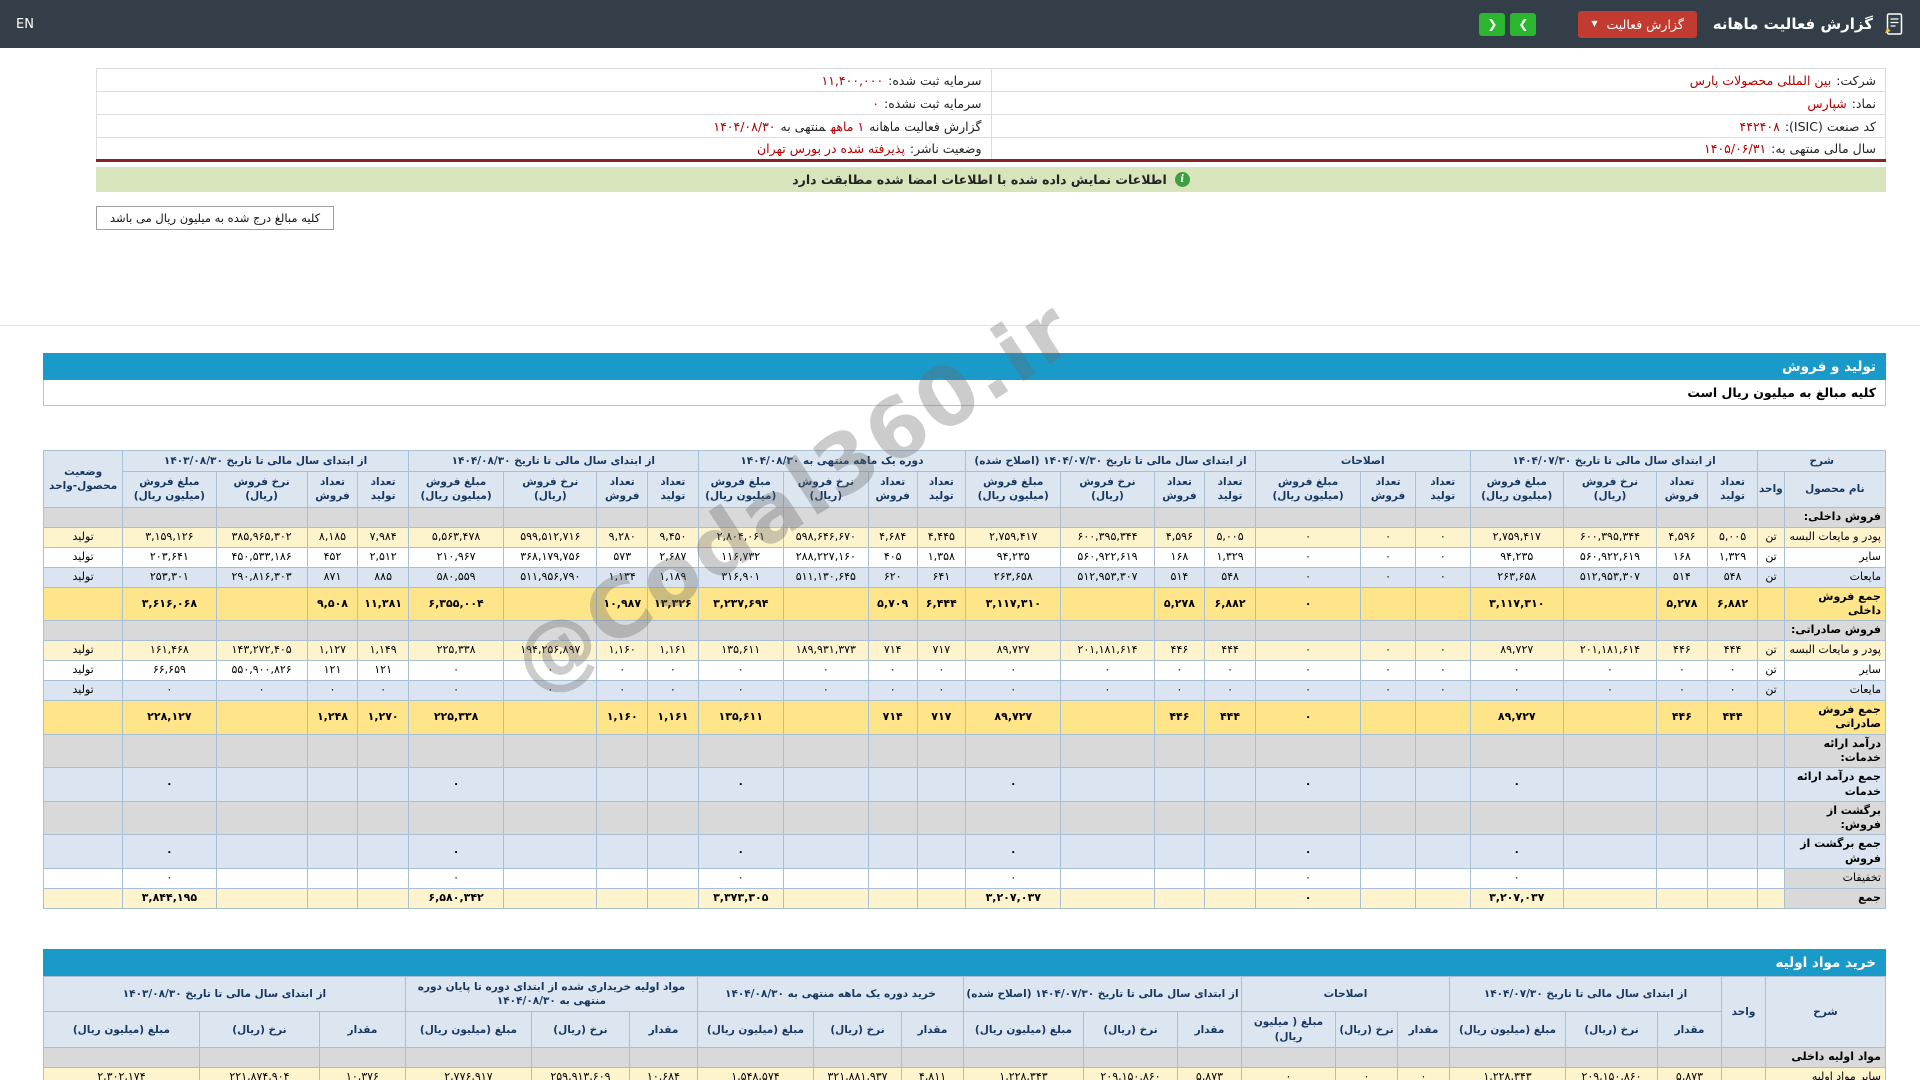 This screenshot has height=1080, width=1920. What do you see at coordinates (121, 1073) in the screenshot?
I see `value-cell: ۲,۳۰۲,۱۷۴` at bounding box center [121, 1073].